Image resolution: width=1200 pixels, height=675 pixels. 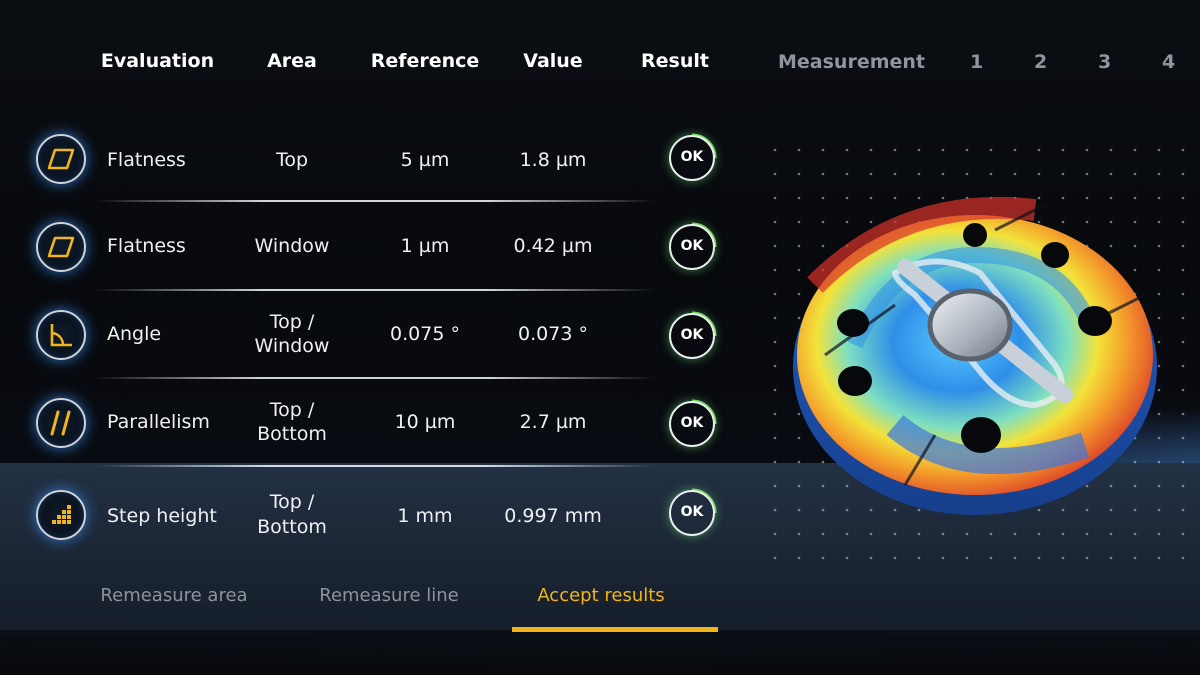 I want to click on area-cell-line2: Bottom, so click(x=292, y=434).